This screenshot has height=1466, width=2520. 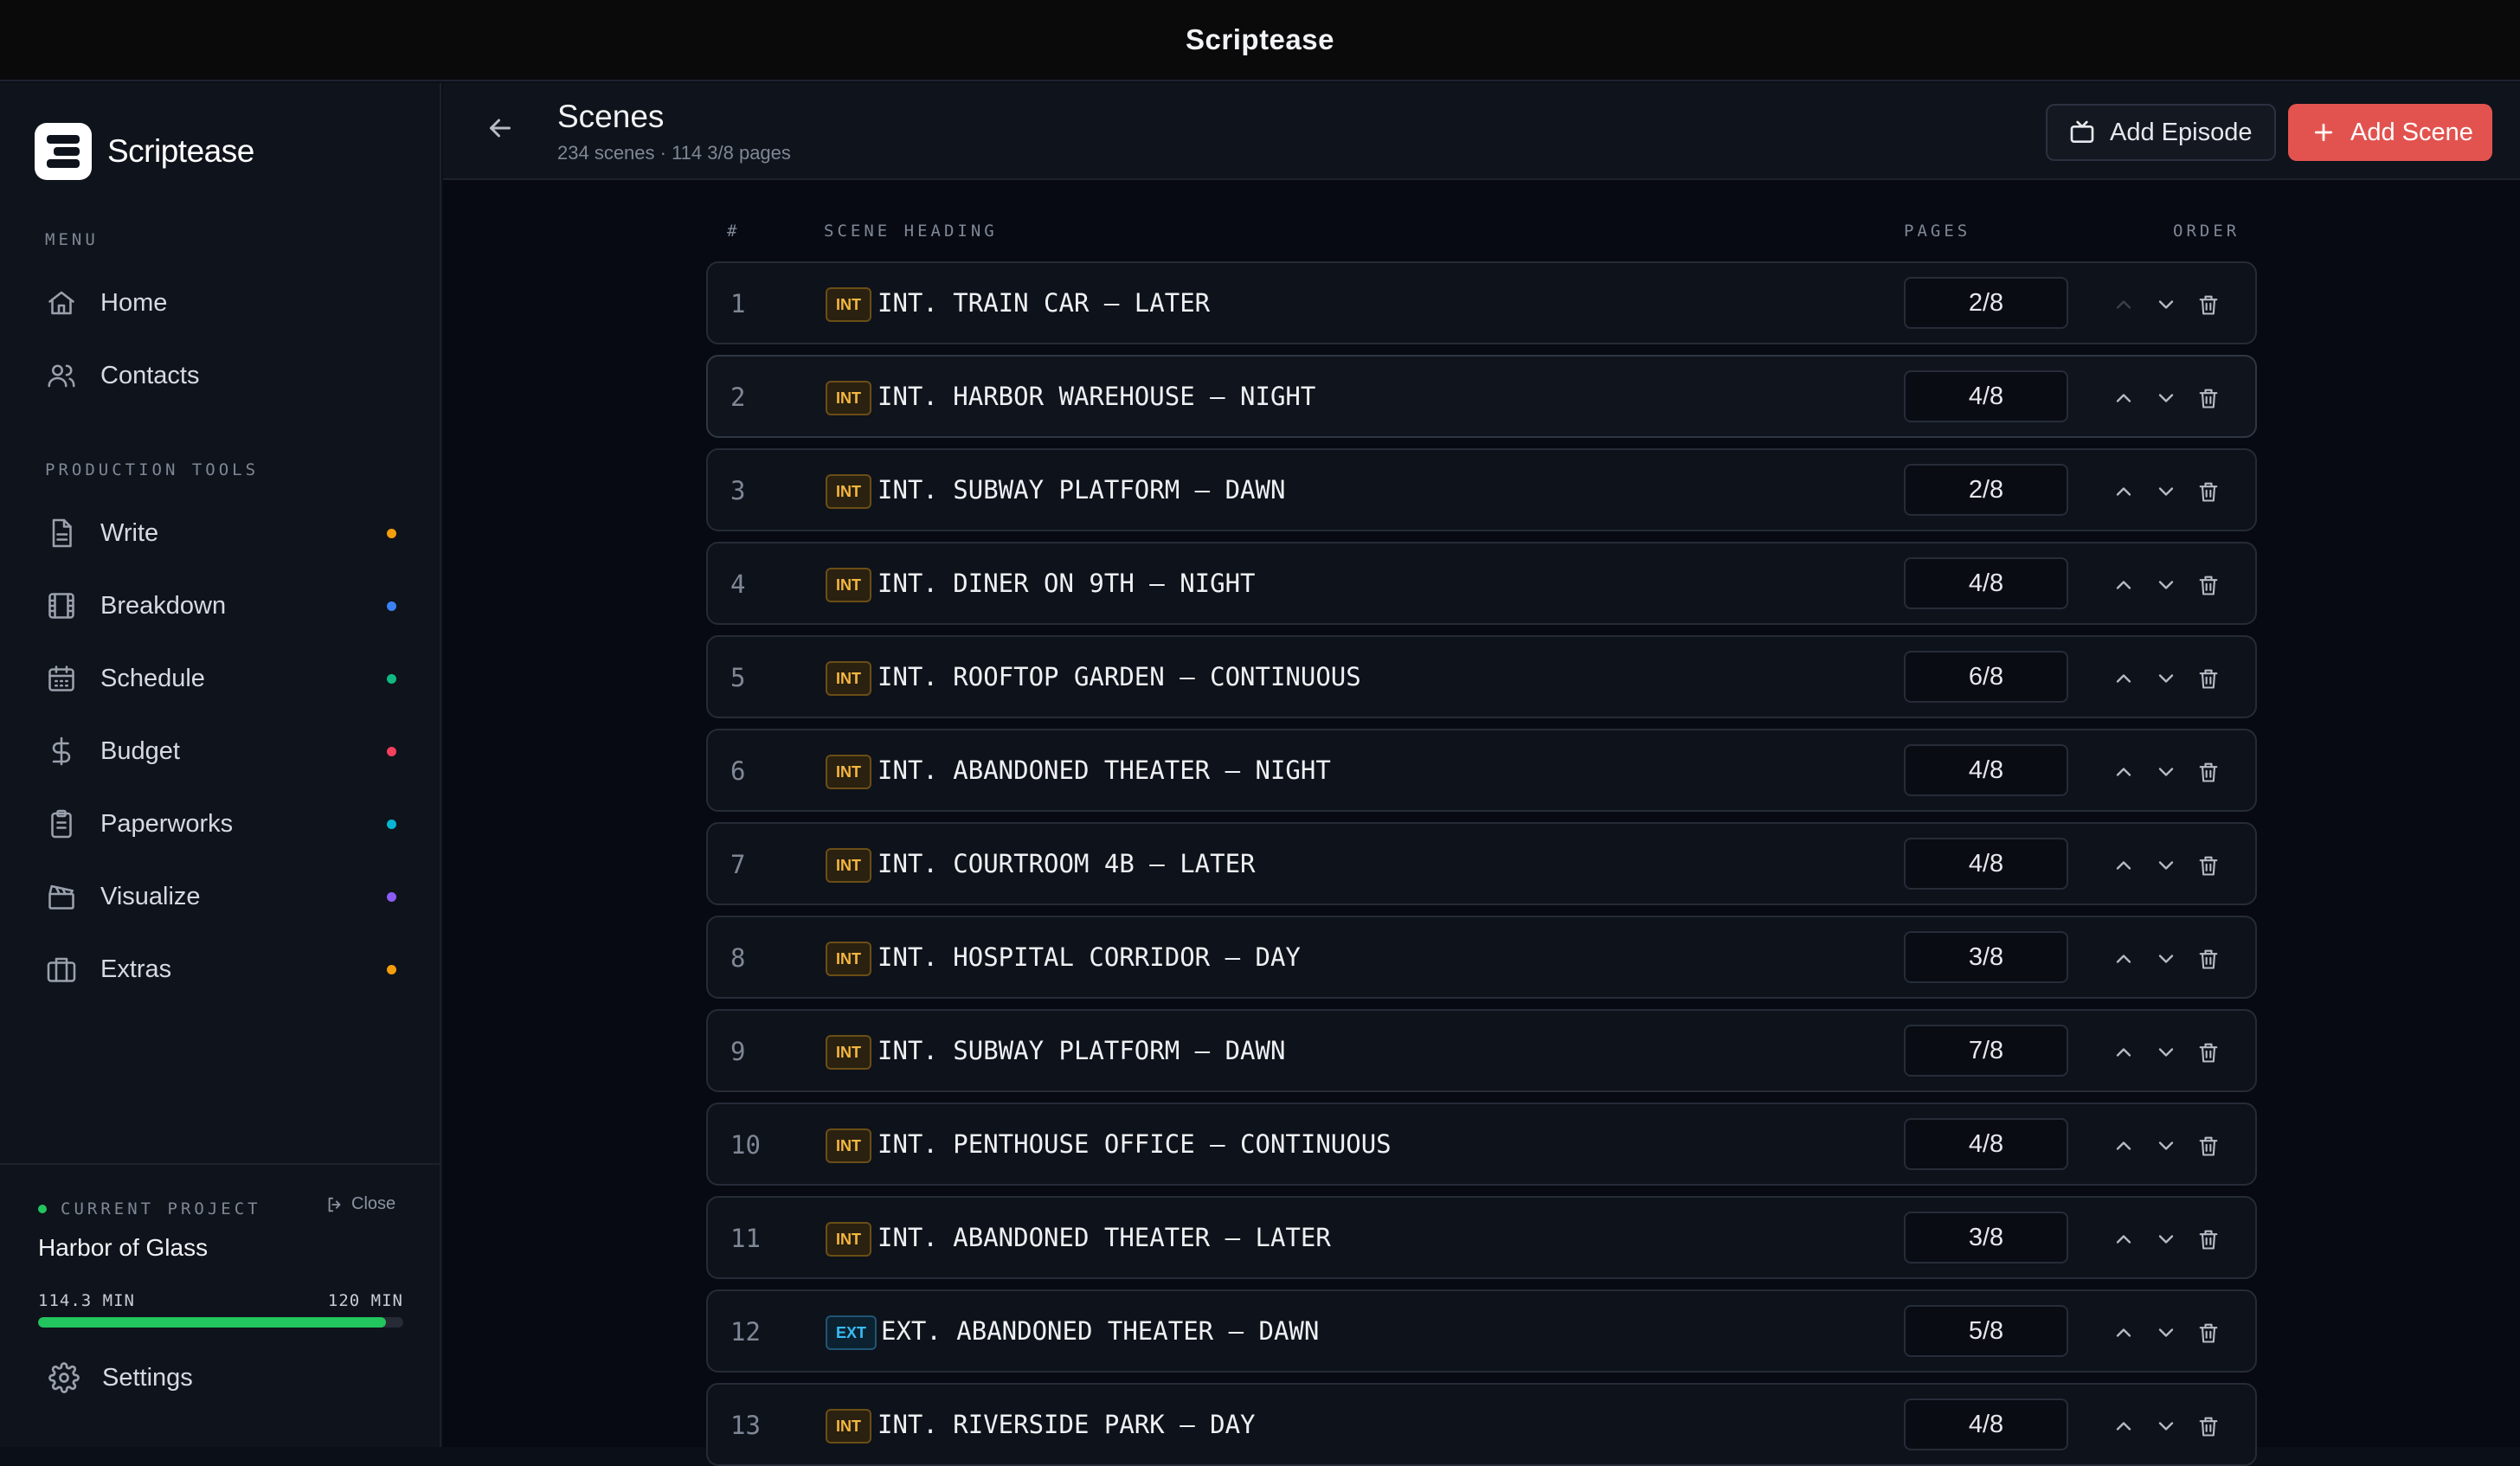 What do you see at coordinates (1481, 302) in the screenshot?
I see `scene-row: 1 INT INT. TRAIN CAR – LATER 2/8` at bounding box center [1481, 302].